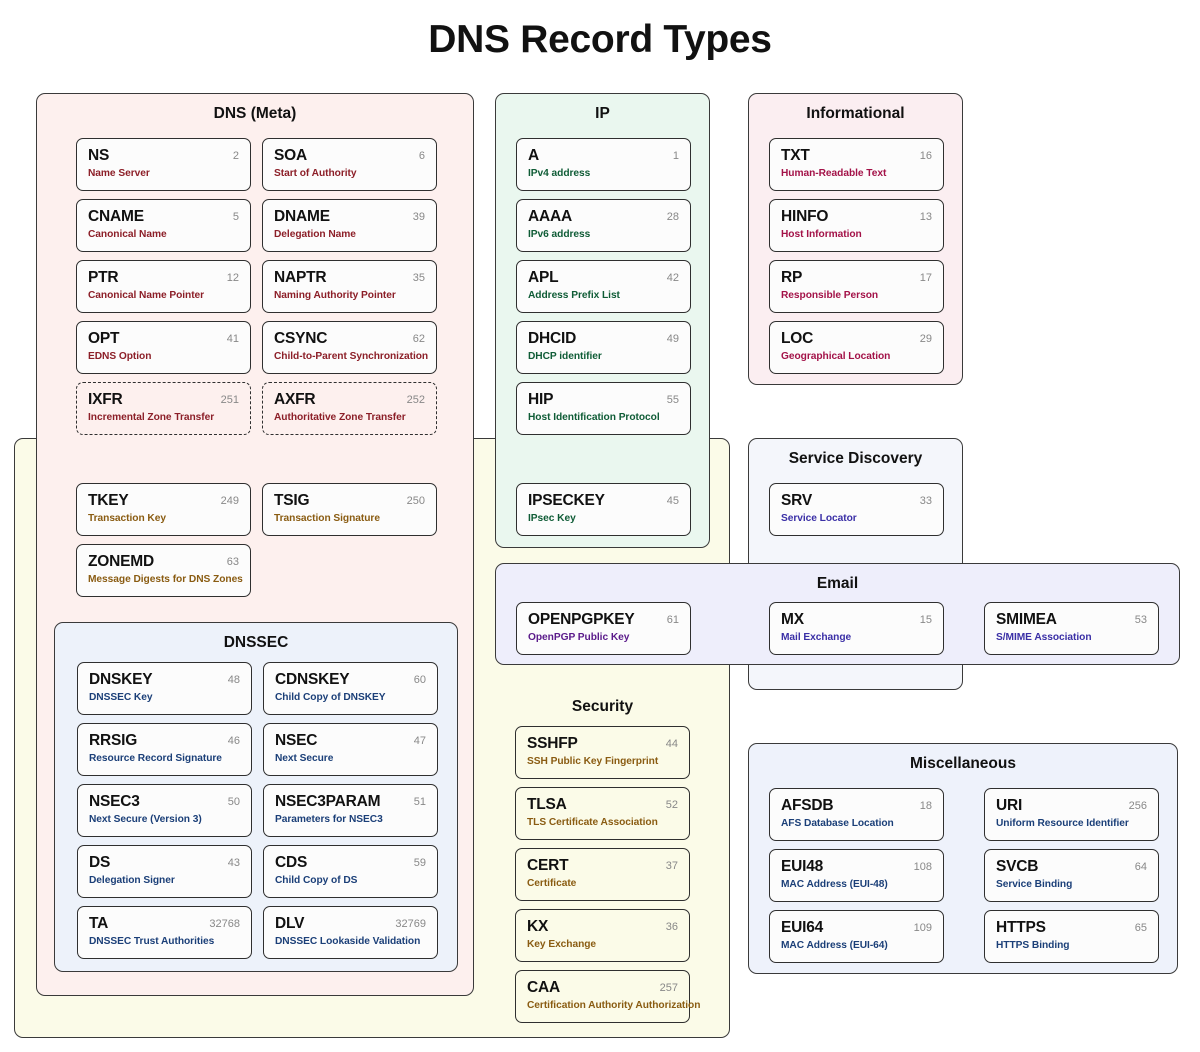  Describe the element at coordinates (922, 867) in the screenshot. I see `record-number: 108` at that location.